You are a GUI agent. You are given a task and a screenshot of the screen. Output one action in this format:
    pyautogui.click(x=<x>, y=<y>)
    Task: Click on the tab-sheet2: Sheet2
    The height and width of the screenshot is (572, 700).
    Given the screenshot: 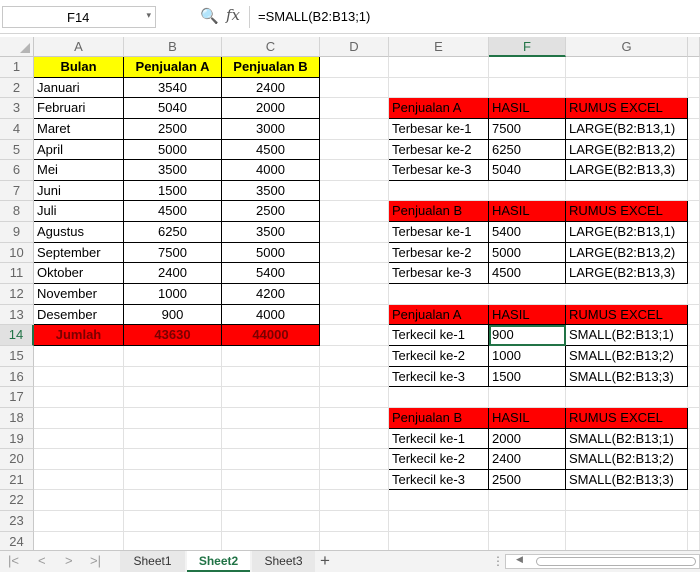 What is the action you would take?
    pyautogui.click(x=218, y=561)
    